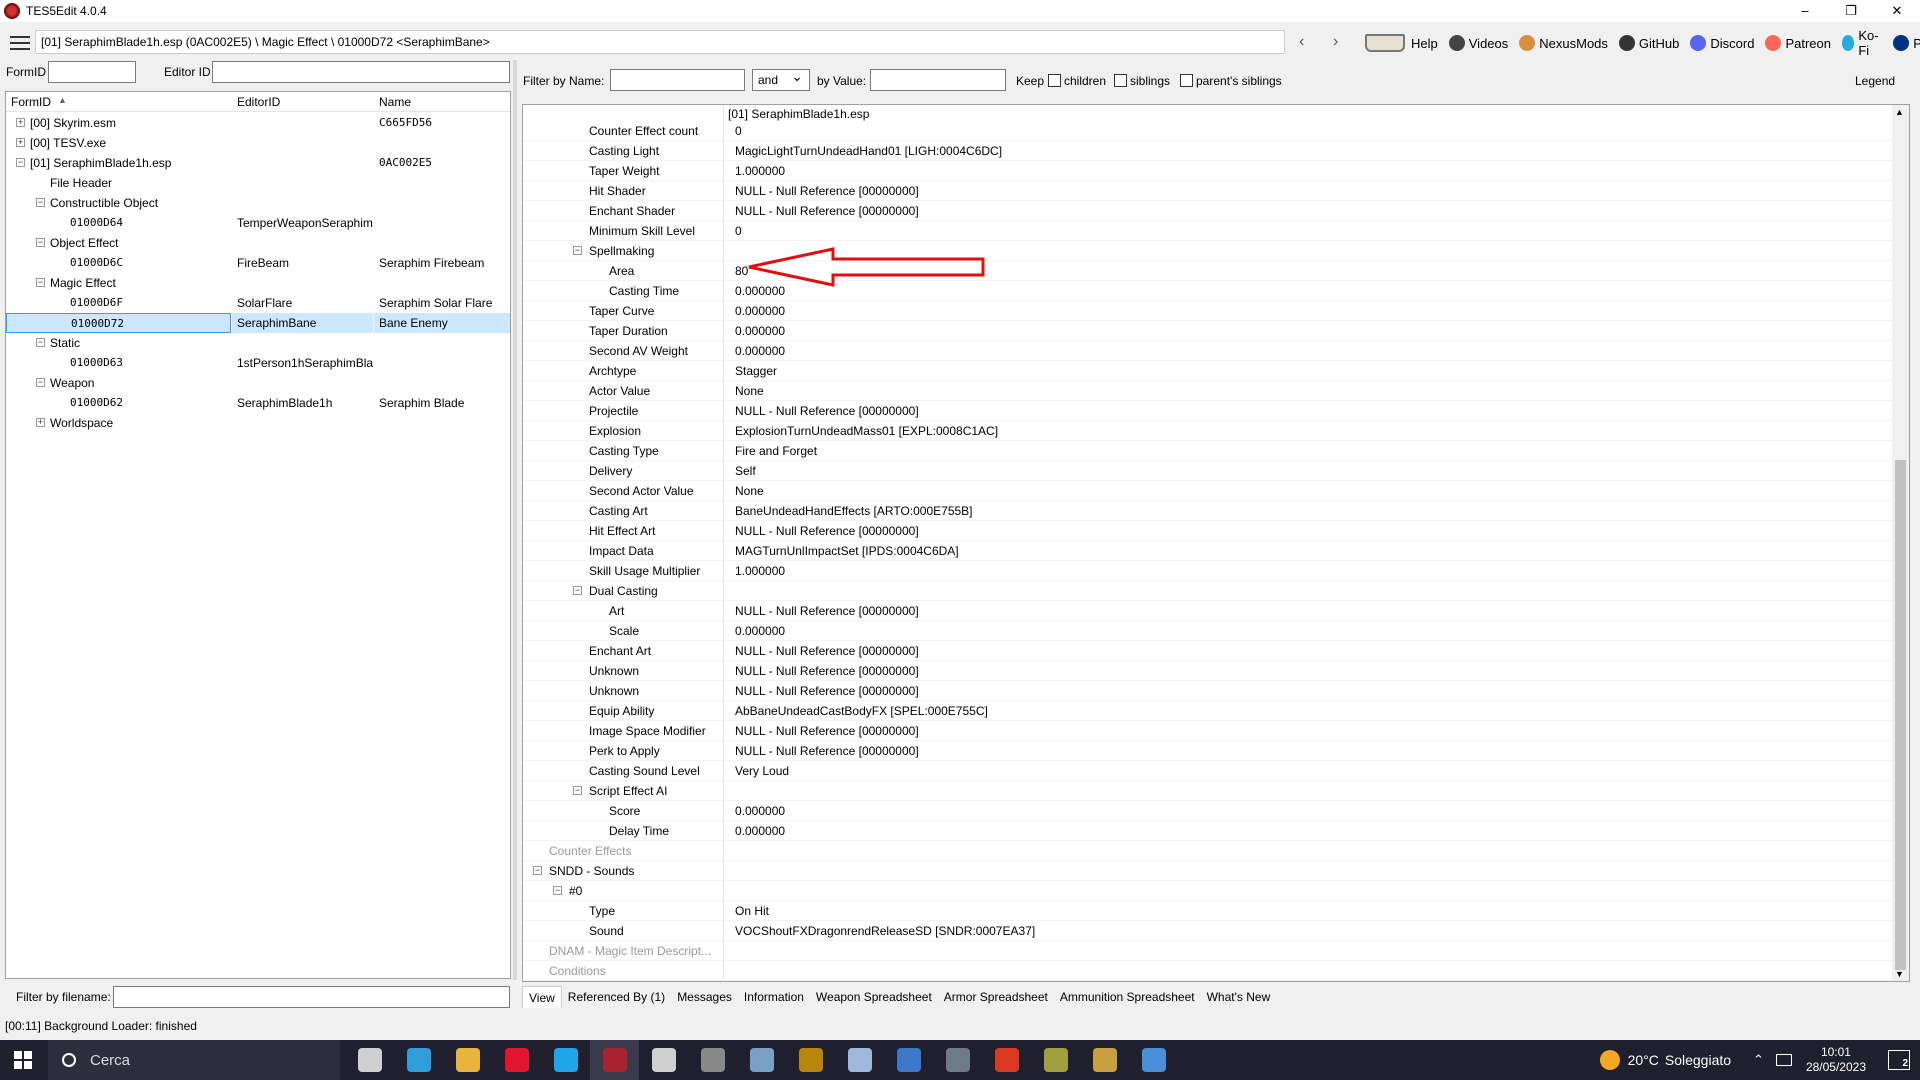  Describe the element at coordinates (1208, 571) in the screenshot. I see `field-row: Skill Usage Multiplier 1.000000` at that location.